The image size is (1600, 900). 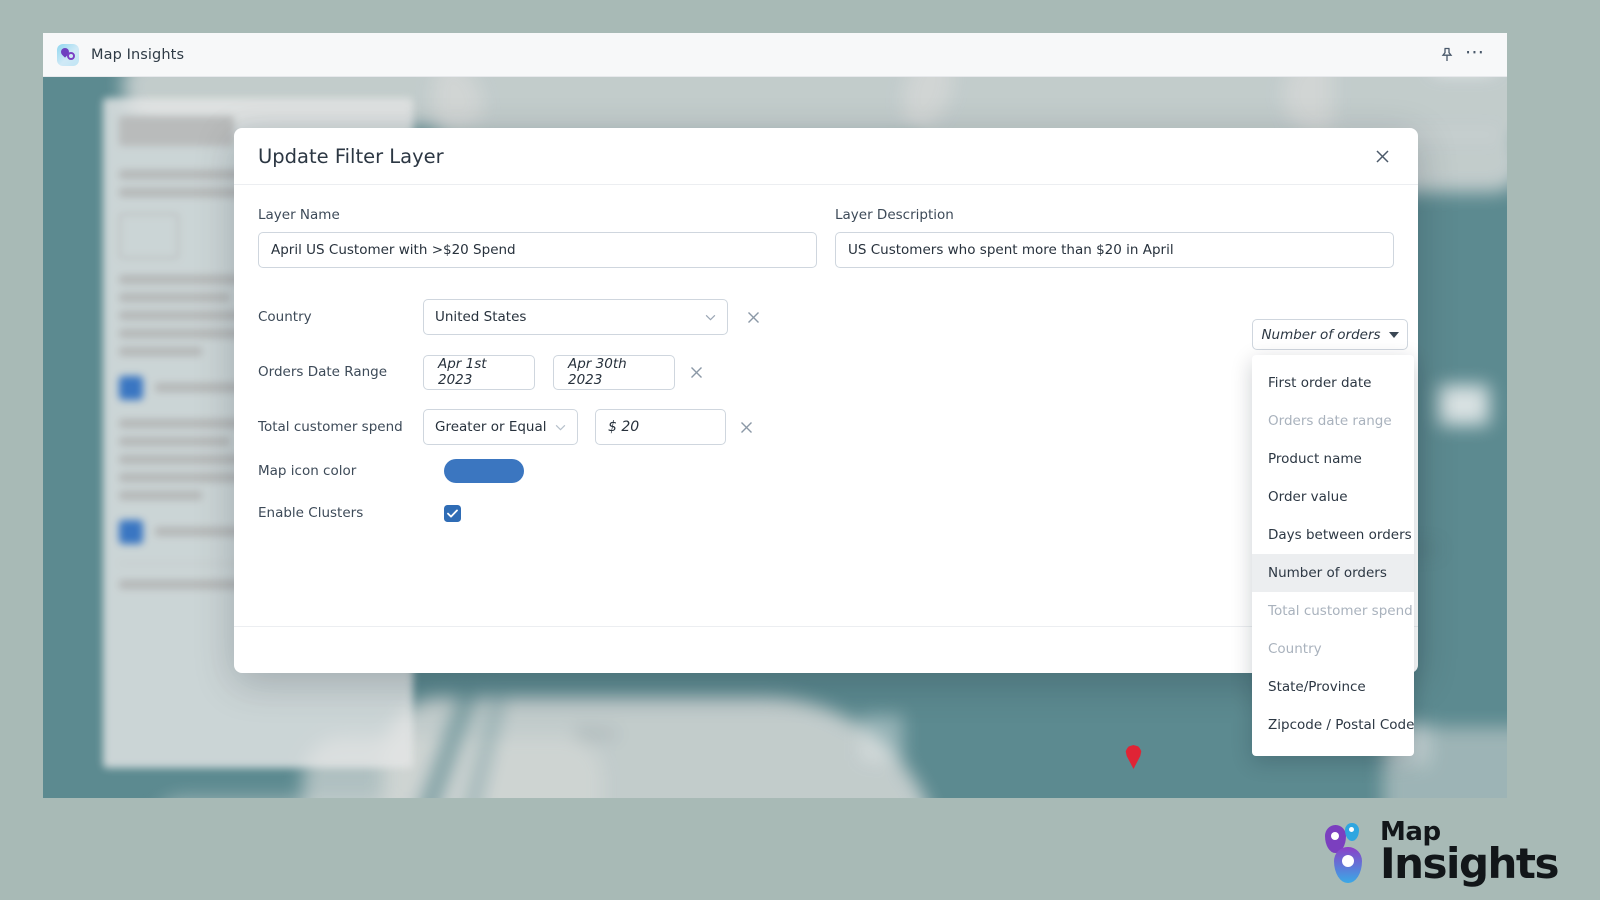 I want to click on top-fields: Layer Name Layer Description, so click(x=826, y=237).